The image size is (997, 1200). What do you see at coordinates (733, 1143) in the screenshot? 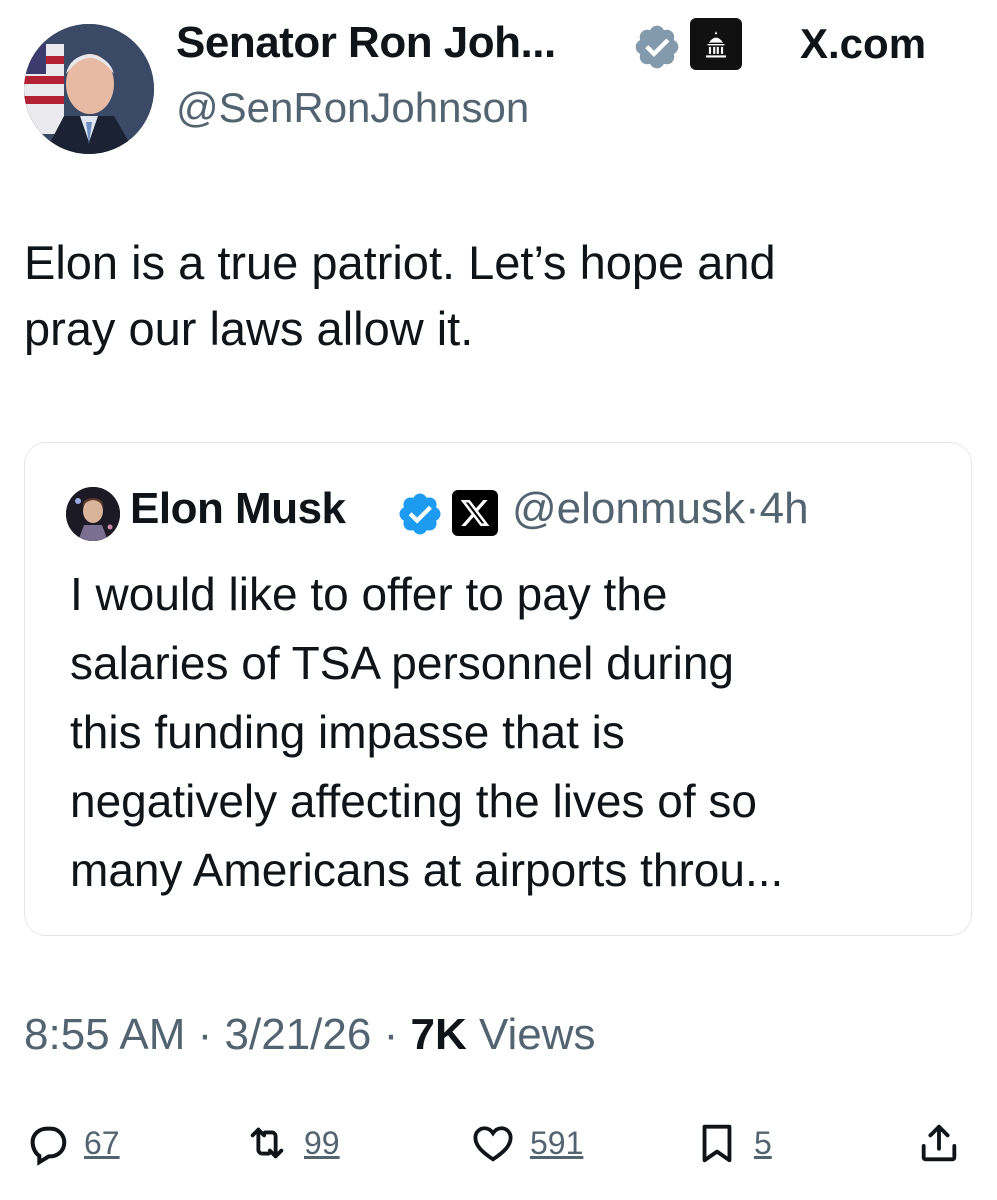
I see `bookmark-button: 5` at bounding box center [733, 1143].